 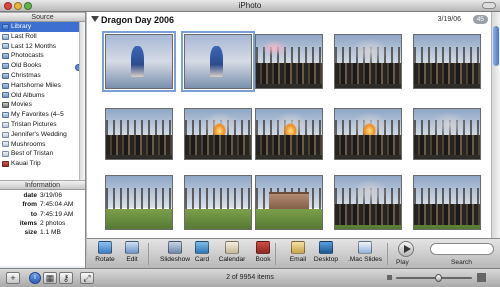 What do you see at coordinates (250, 277) in the screenshot?
I see `status-bar: + i ▦ ⚷ ⤢ 2 of 9954 items` at bounding box center [250, 277].